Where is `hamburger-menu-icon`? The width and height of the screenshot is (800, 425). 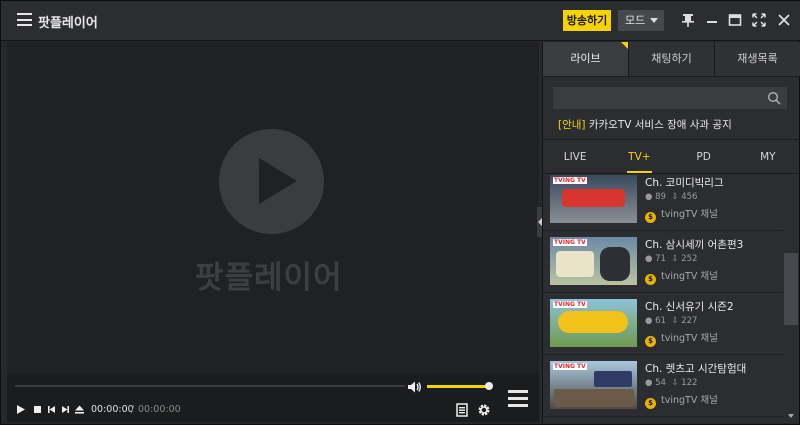
hamburger-menu-icon is located at coordinates (24, 19).